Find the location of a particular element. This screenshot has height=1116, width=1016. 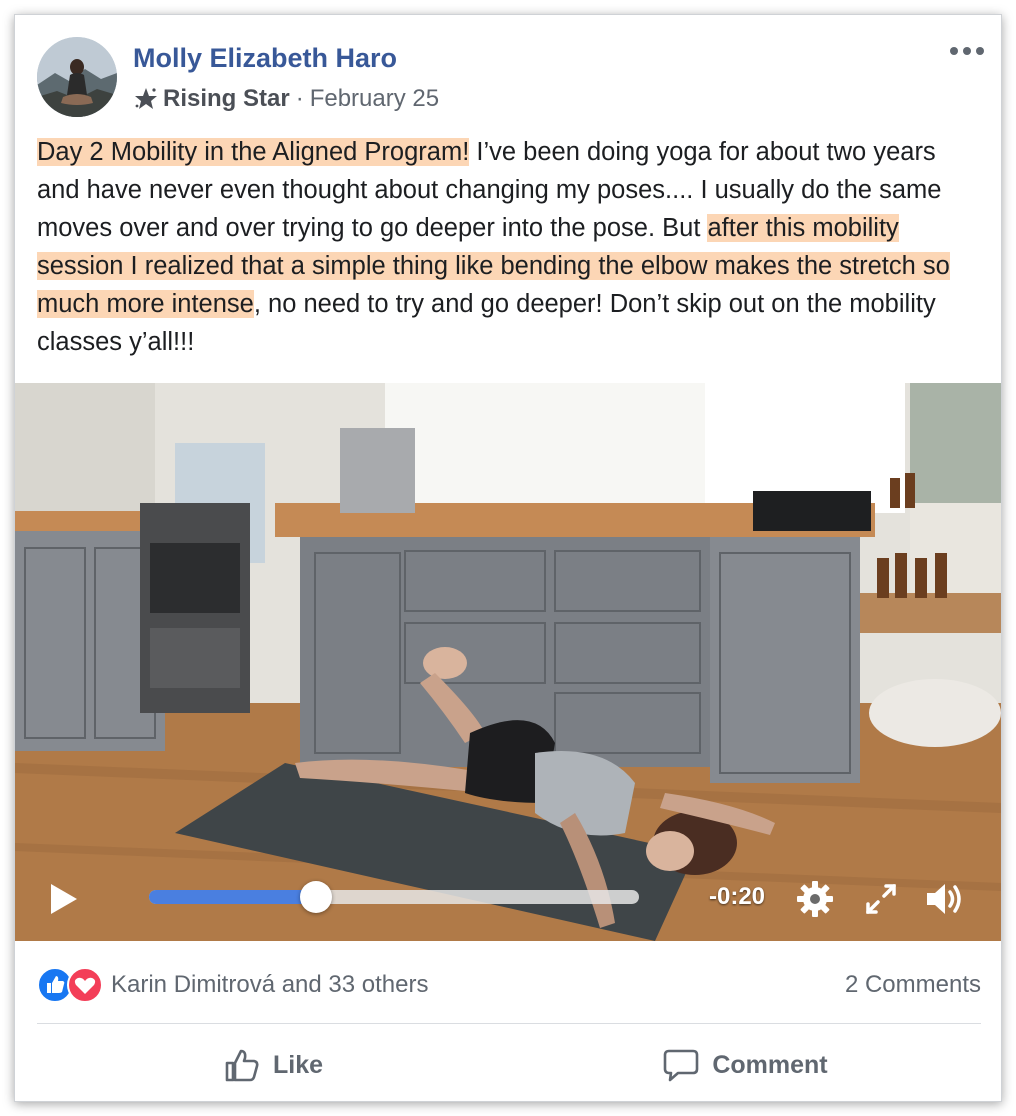

volume-button is located at coordinates (943, 899).